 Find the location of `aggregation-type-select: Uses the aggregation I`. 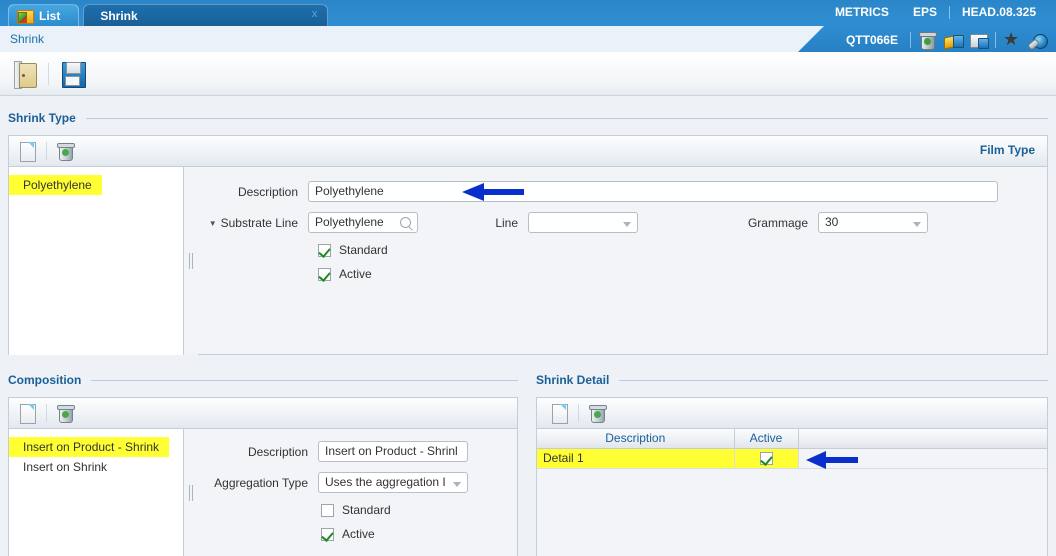

aggregation-type-select: Uses the aggregation I is located at coordinates (393, 482).